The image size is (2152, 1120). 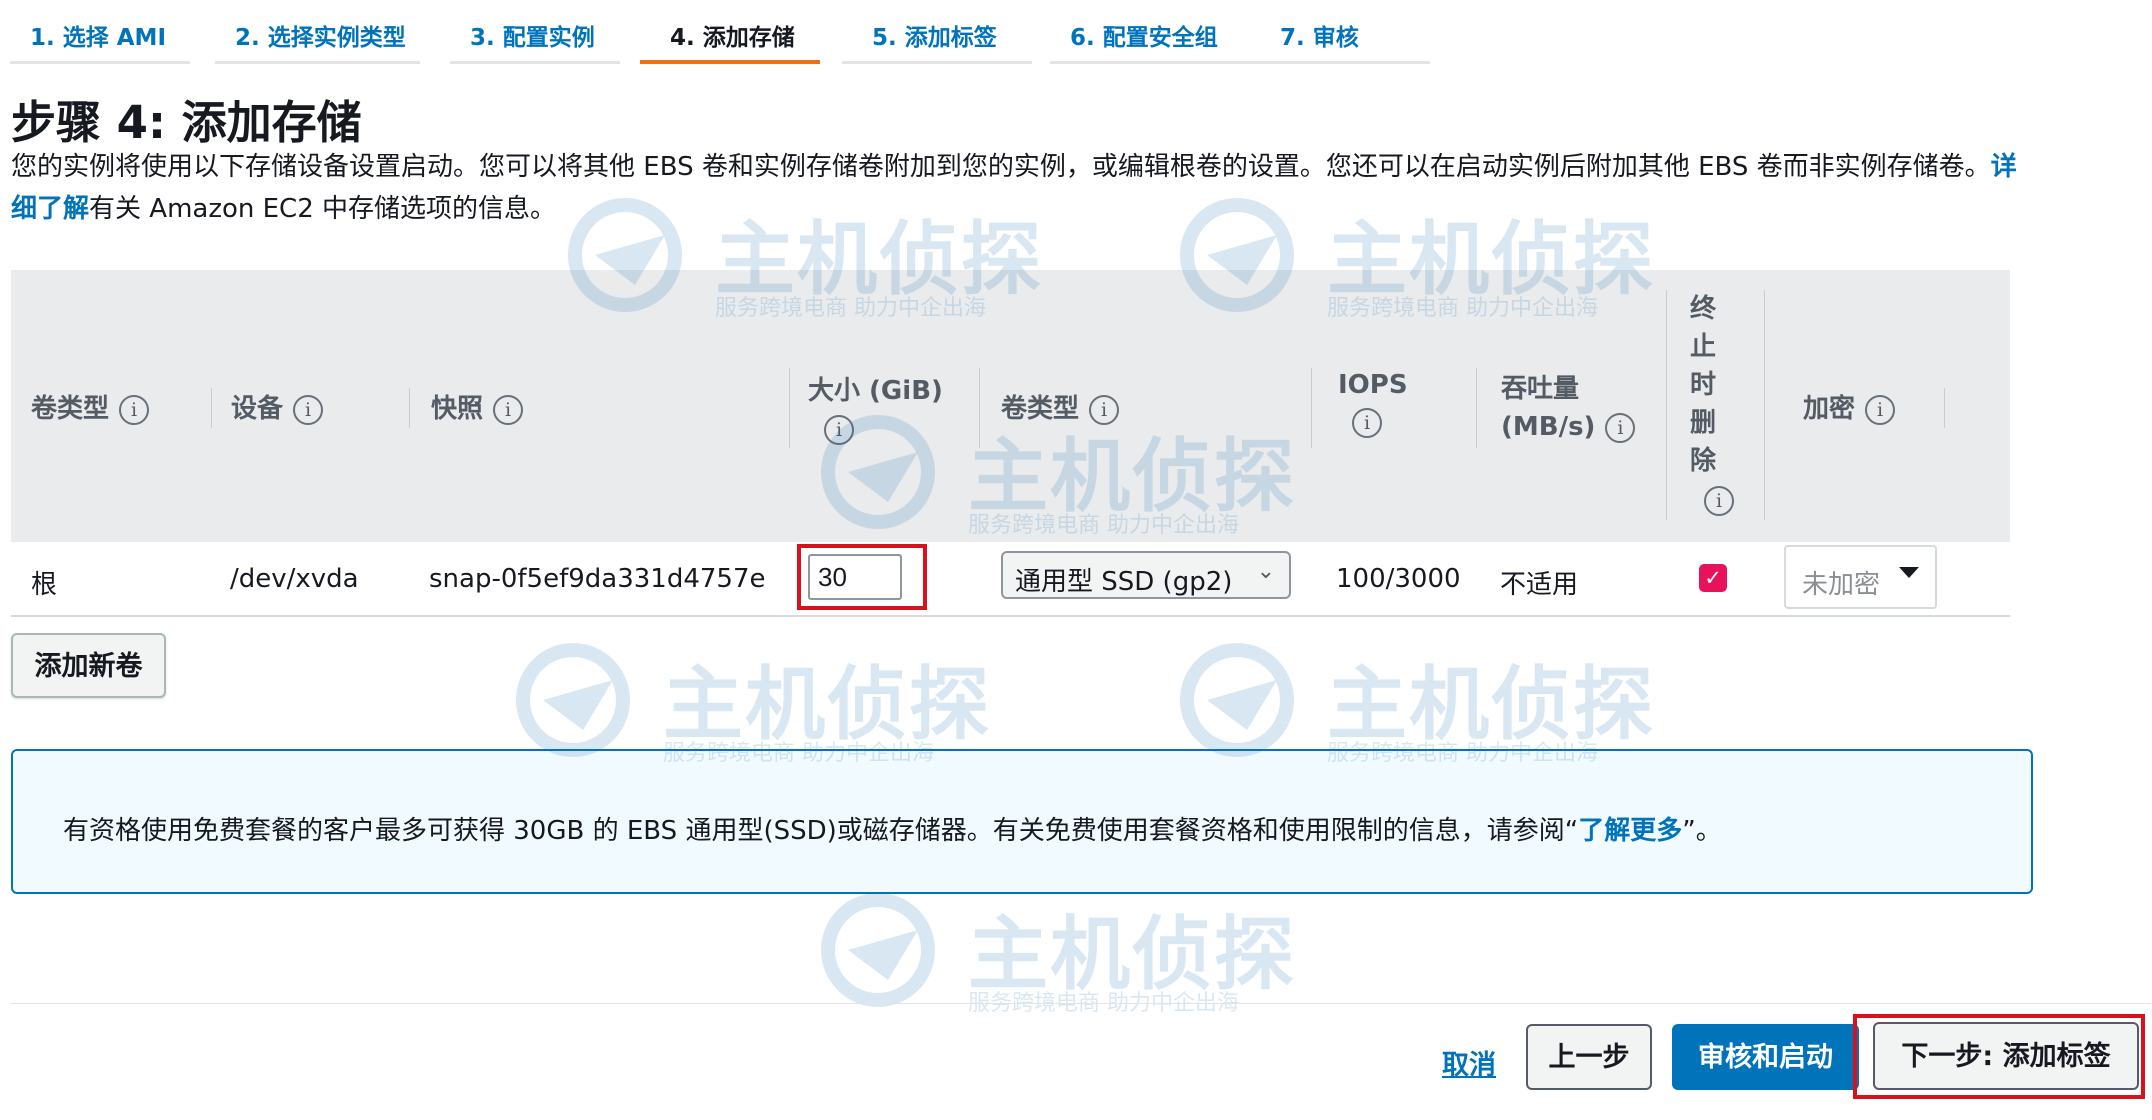 I want to click on header-snapshot: 快照 i, so click(x=477, y=406).